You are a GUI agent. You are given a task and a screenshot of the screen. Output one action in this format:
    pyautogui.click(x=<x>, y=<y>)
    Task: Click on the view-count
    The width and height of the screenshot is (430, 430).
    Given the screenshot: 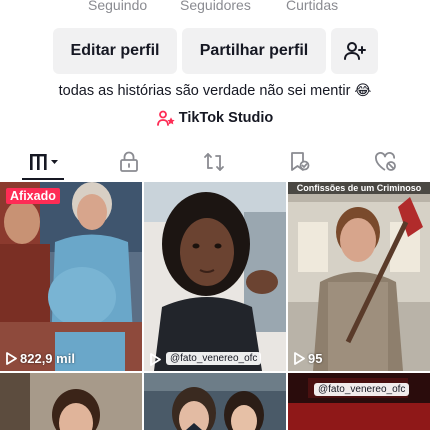 What is the action you would take?
    pyautogui.click(x=155, y=359)
    